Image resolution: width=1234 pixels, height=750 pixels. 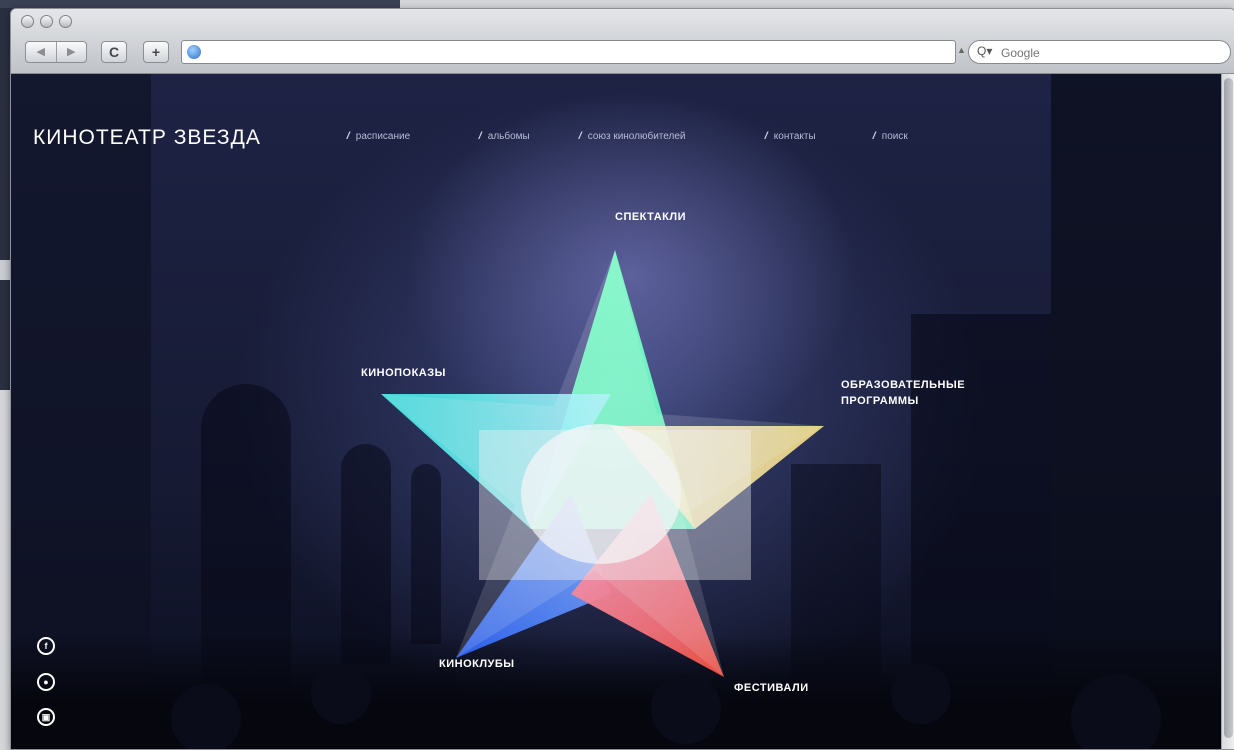 I want to click on nav-schedule: расписание, so click(x=378, y=136).